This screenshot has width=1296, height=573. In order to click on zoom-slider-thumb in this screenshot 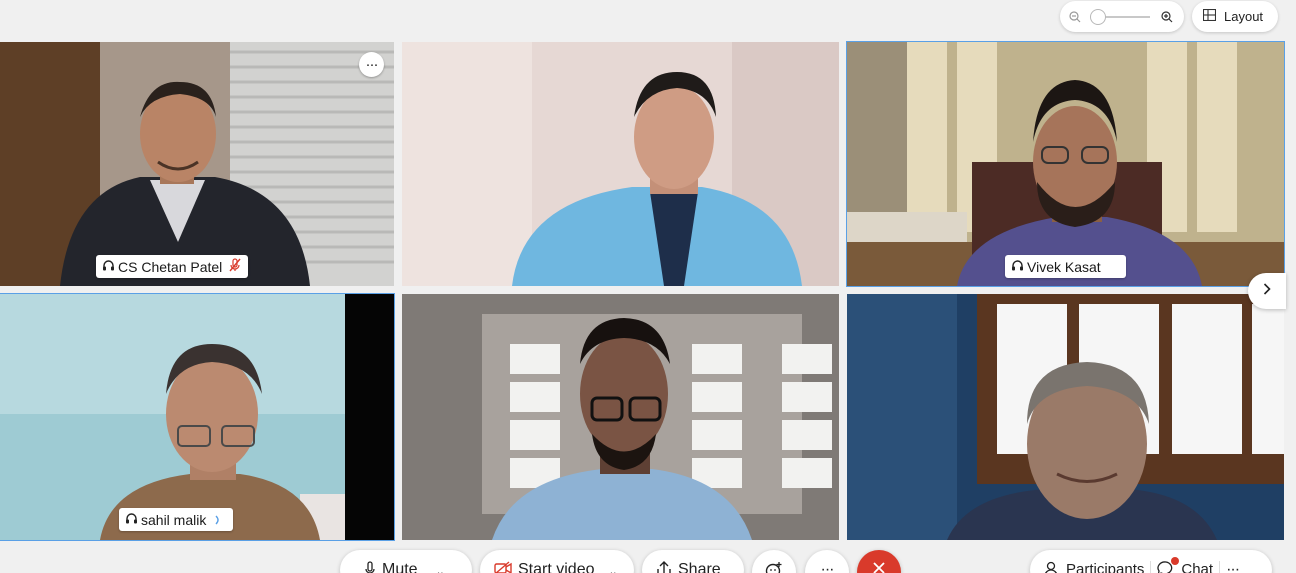, I will do `click(1098, 16)`.